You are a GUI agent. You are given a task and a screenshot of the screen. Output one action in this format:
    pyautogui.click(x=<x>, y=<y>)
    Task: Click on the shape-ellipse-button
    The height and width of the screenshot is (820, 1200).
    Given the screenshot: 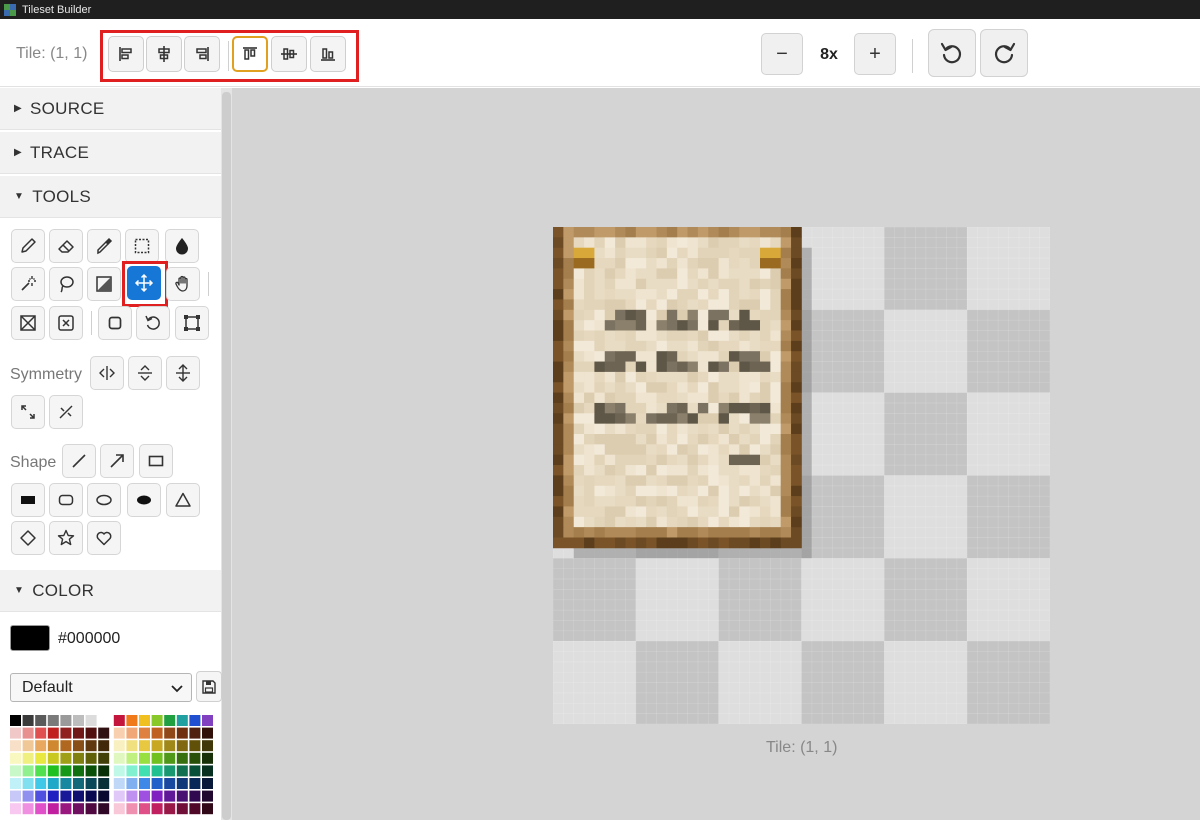 What is the action you would take?
    pyautogui.click(x=104, y=500)
    